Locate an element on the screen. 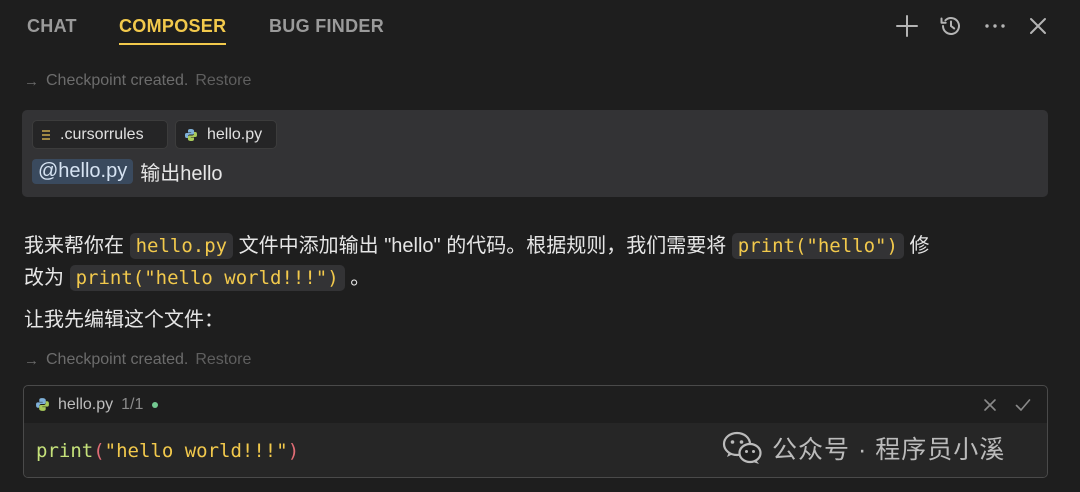 The height and width of the screenshot is (492, 1080). user-message-text: @hello.py 输出hello is located at coordinates (127, 171).